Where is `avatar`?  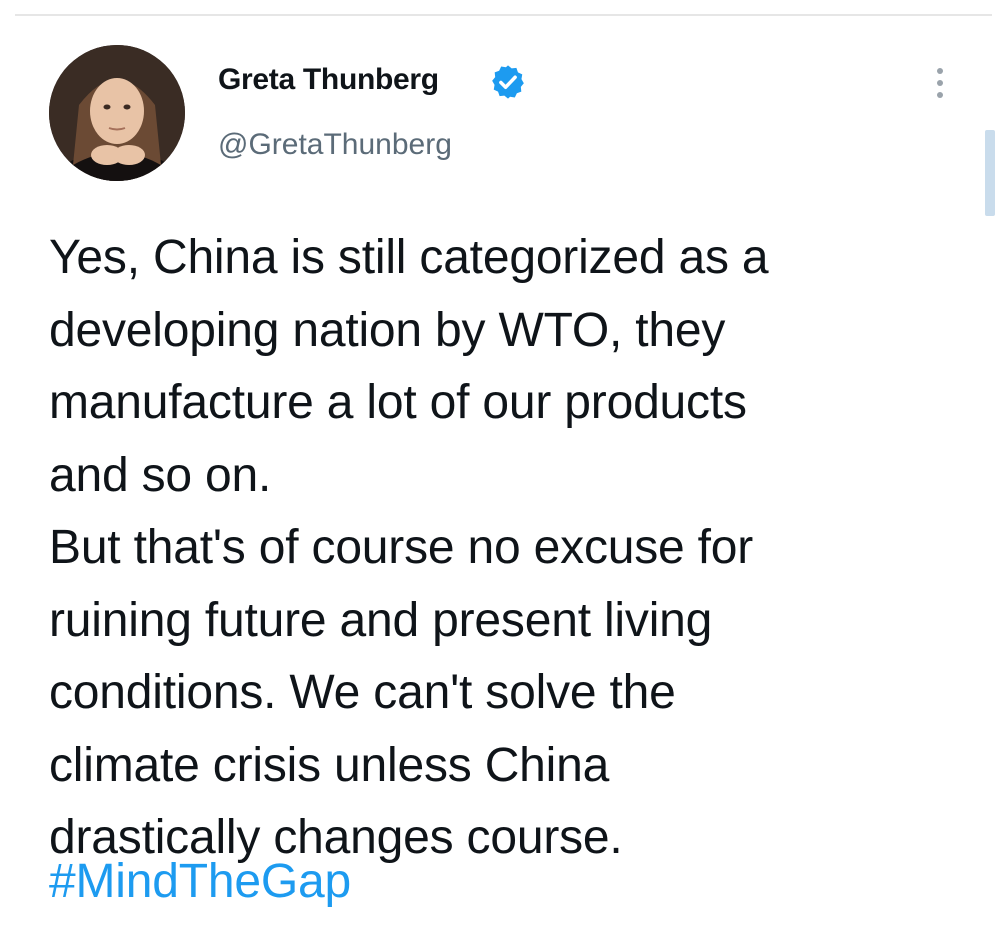
avatar is located at coordinates (117, 113).